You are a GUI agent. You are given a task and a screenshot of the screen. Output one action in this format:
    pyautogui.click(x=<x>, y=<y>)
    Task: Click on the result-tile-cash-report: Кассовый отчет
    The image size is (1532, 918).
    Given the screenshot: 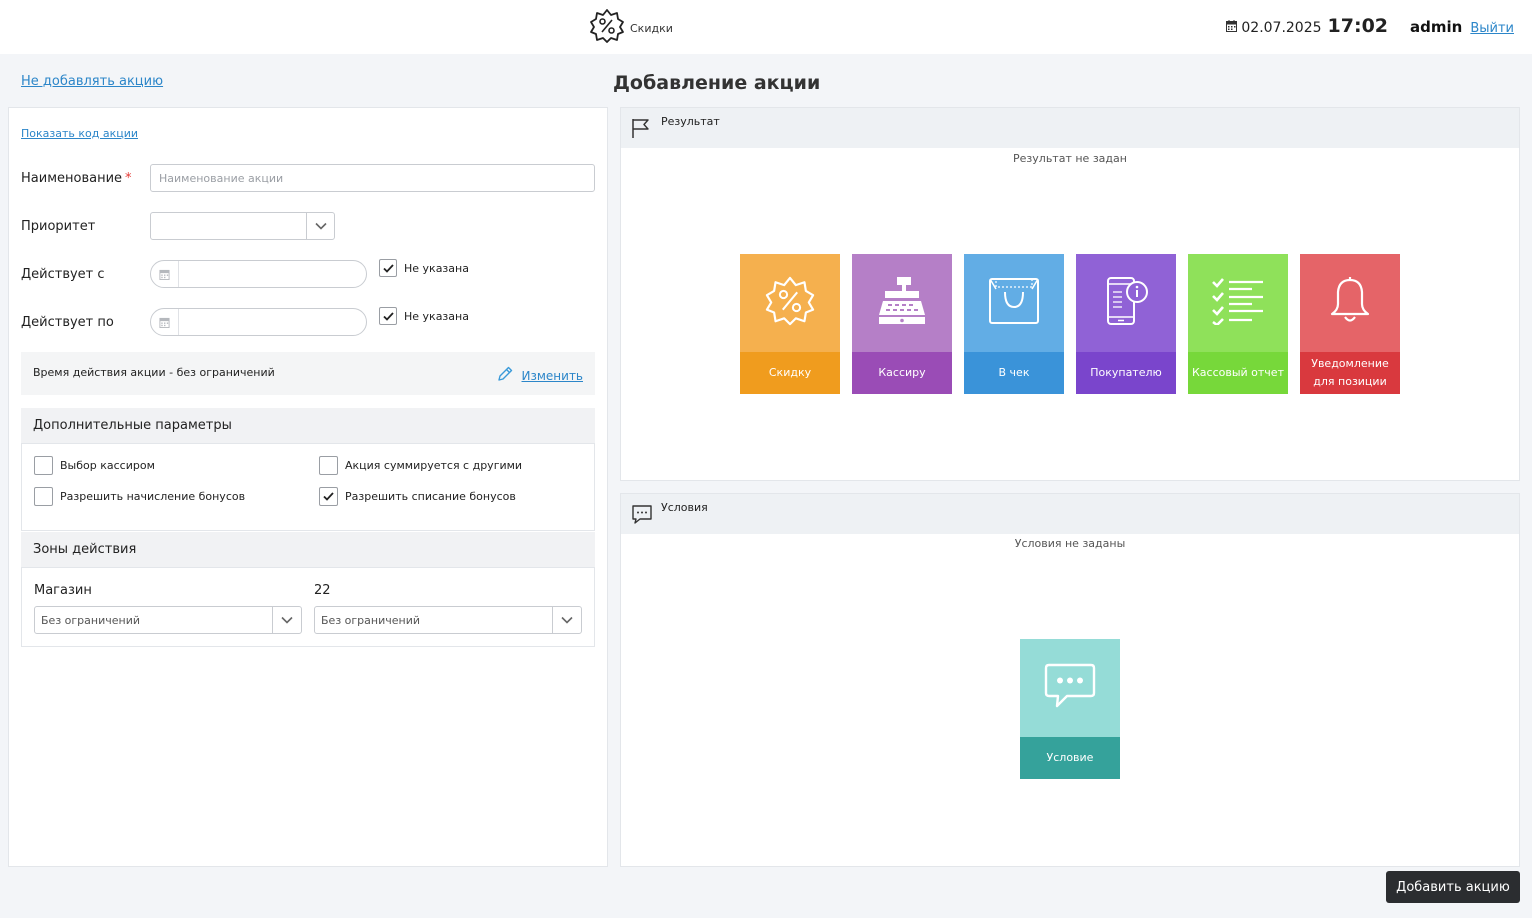 What is the action you would take?
    pyautogui.click(x=1238, y=324)
    